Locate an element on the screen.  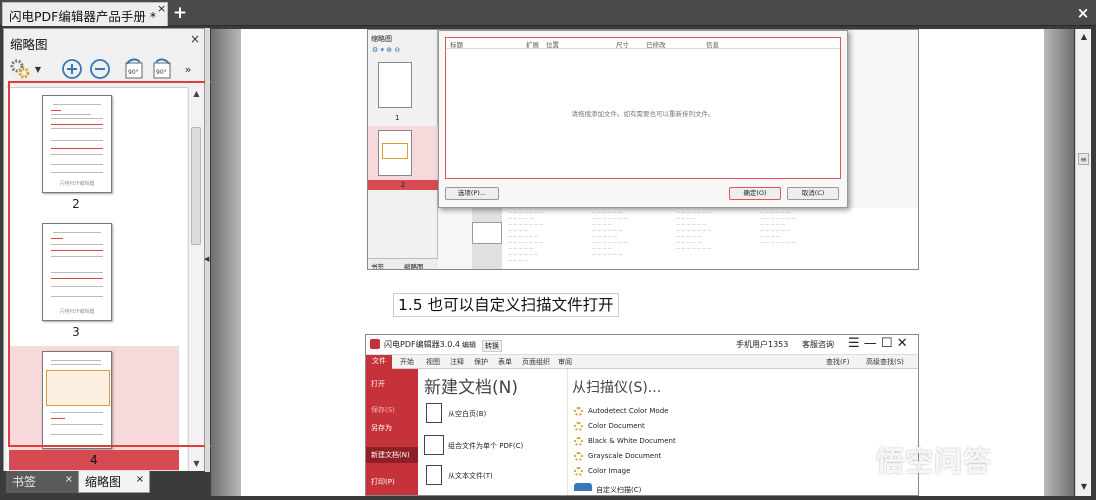
ok-button: 确定(O) is located at coordinates (755, 193).